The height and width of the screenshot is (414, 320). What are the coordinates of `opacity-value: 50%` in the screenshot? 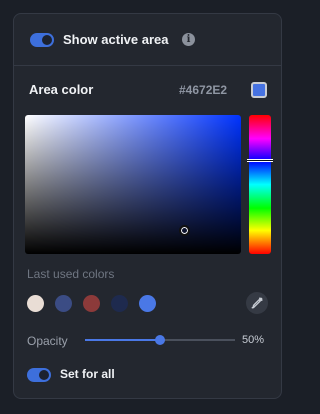 It's located at (253, 340).